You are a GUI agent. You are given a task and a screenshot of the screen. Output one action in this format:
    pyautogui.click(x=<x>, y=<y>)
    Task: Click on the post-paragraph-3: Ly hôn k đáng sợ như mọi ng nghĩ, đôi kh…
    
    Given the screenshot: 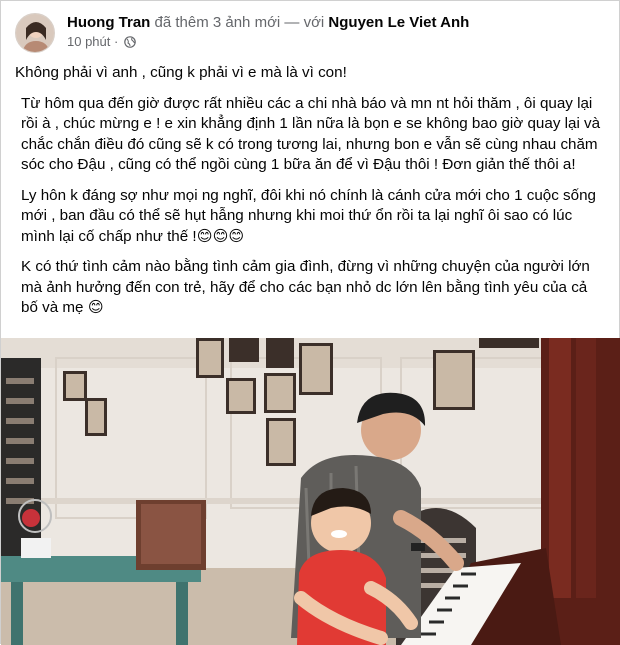 What is the action you would take?
    pyautogui.click(x=308, y=215)
    